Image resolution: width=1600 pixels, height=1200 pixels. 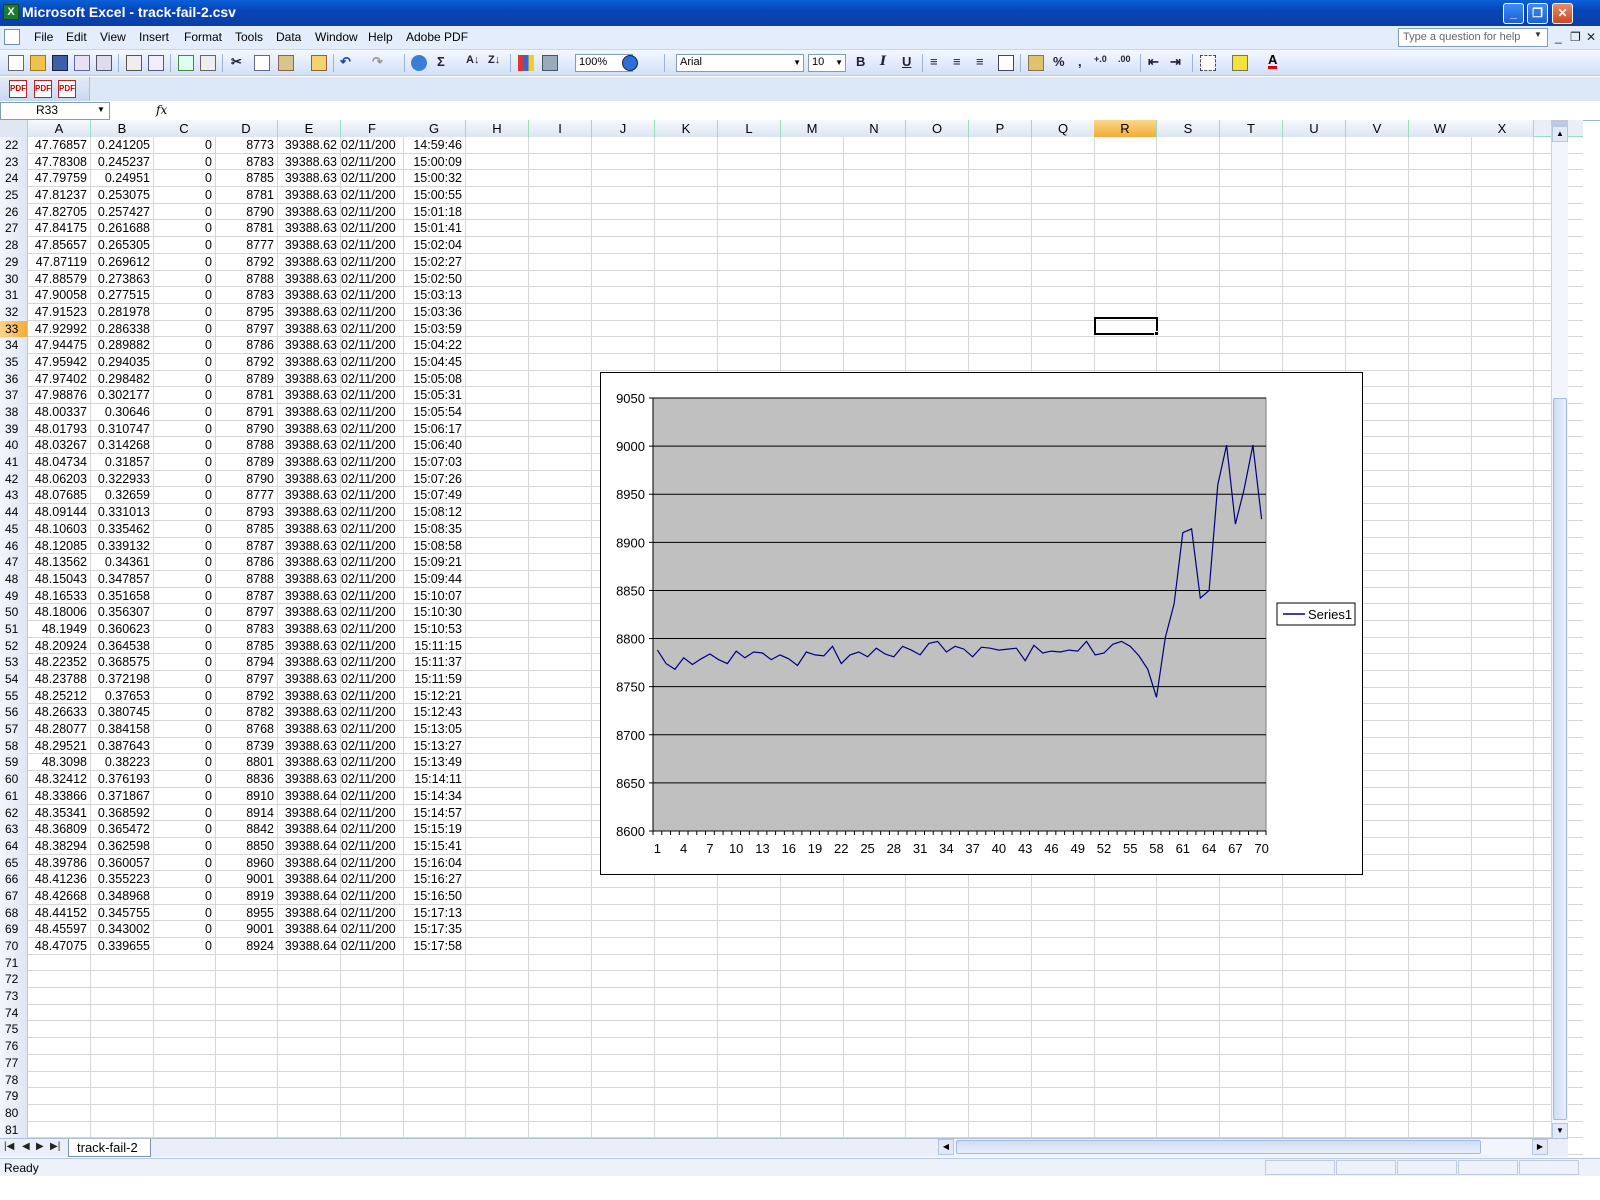 What do you see at coordinates (434, 896) in the screenshot?
I see `cell: 15:16:50` at bounding box center [434, 896].